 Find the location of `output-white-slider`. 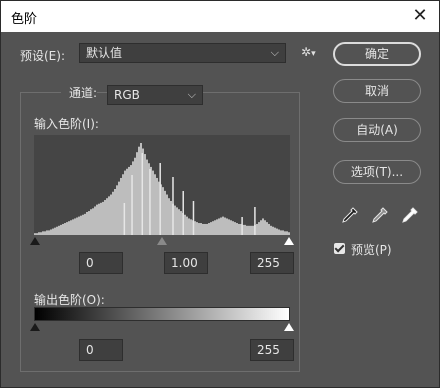

output-white-slider is located at coordinates (289, 327).